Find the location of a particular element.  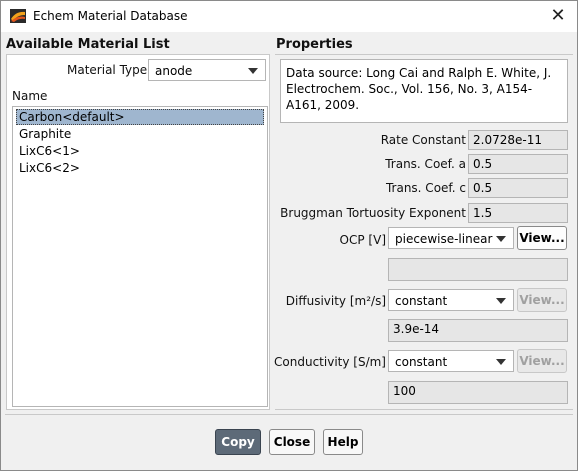

ocp-method-value: piecewise-linear is located at coordinates (444, 239).